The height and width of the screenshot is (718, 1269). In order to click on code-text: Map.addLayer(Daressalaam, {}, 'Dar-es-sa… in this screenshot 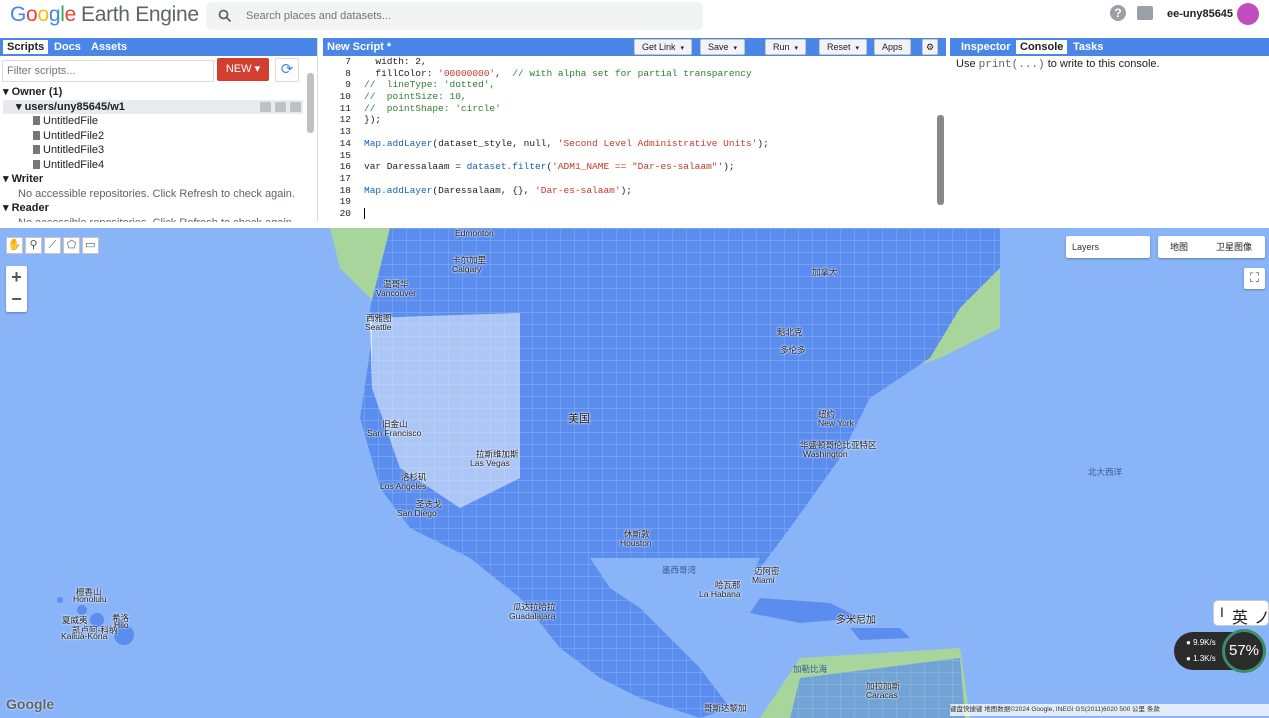, I will do `click(498, 190)`.